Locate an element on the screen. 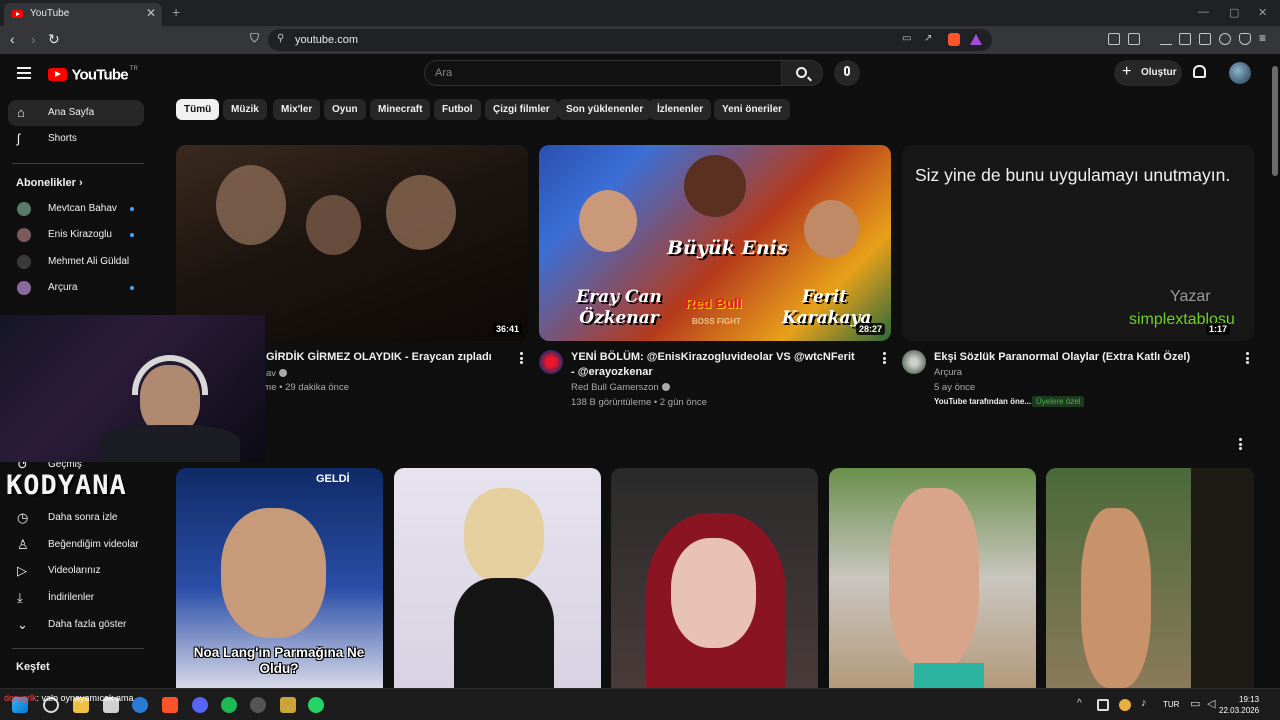  reload-button: ↻ is located at coordinates (54, 39).